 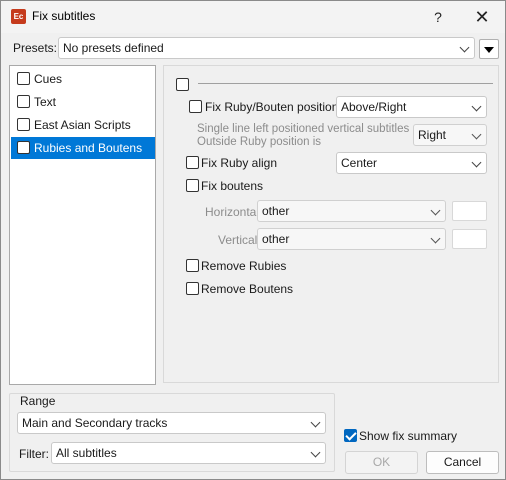 I want to click on vertical-bouten-dropdown: other, so click(x=351, y=239).